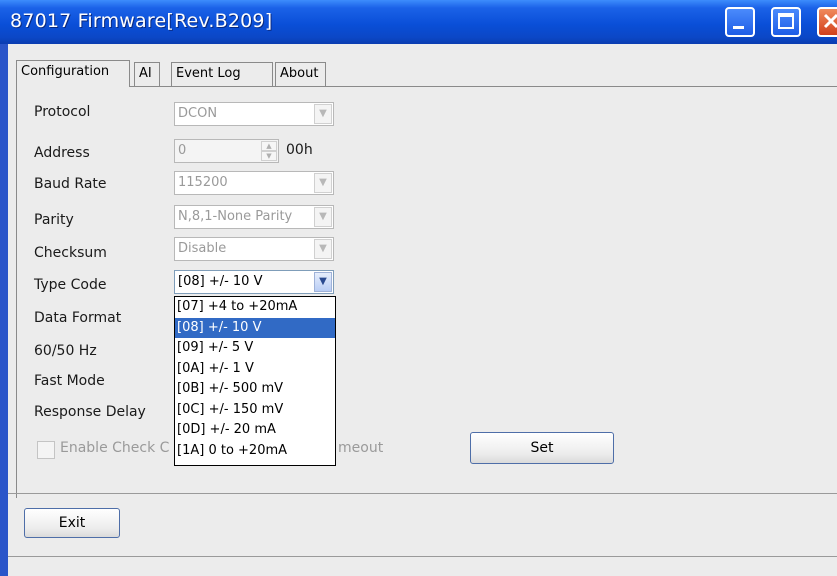 The width and height of the screenshot is (837, 576). I want to click on minimize-icon, so click(738, 27).